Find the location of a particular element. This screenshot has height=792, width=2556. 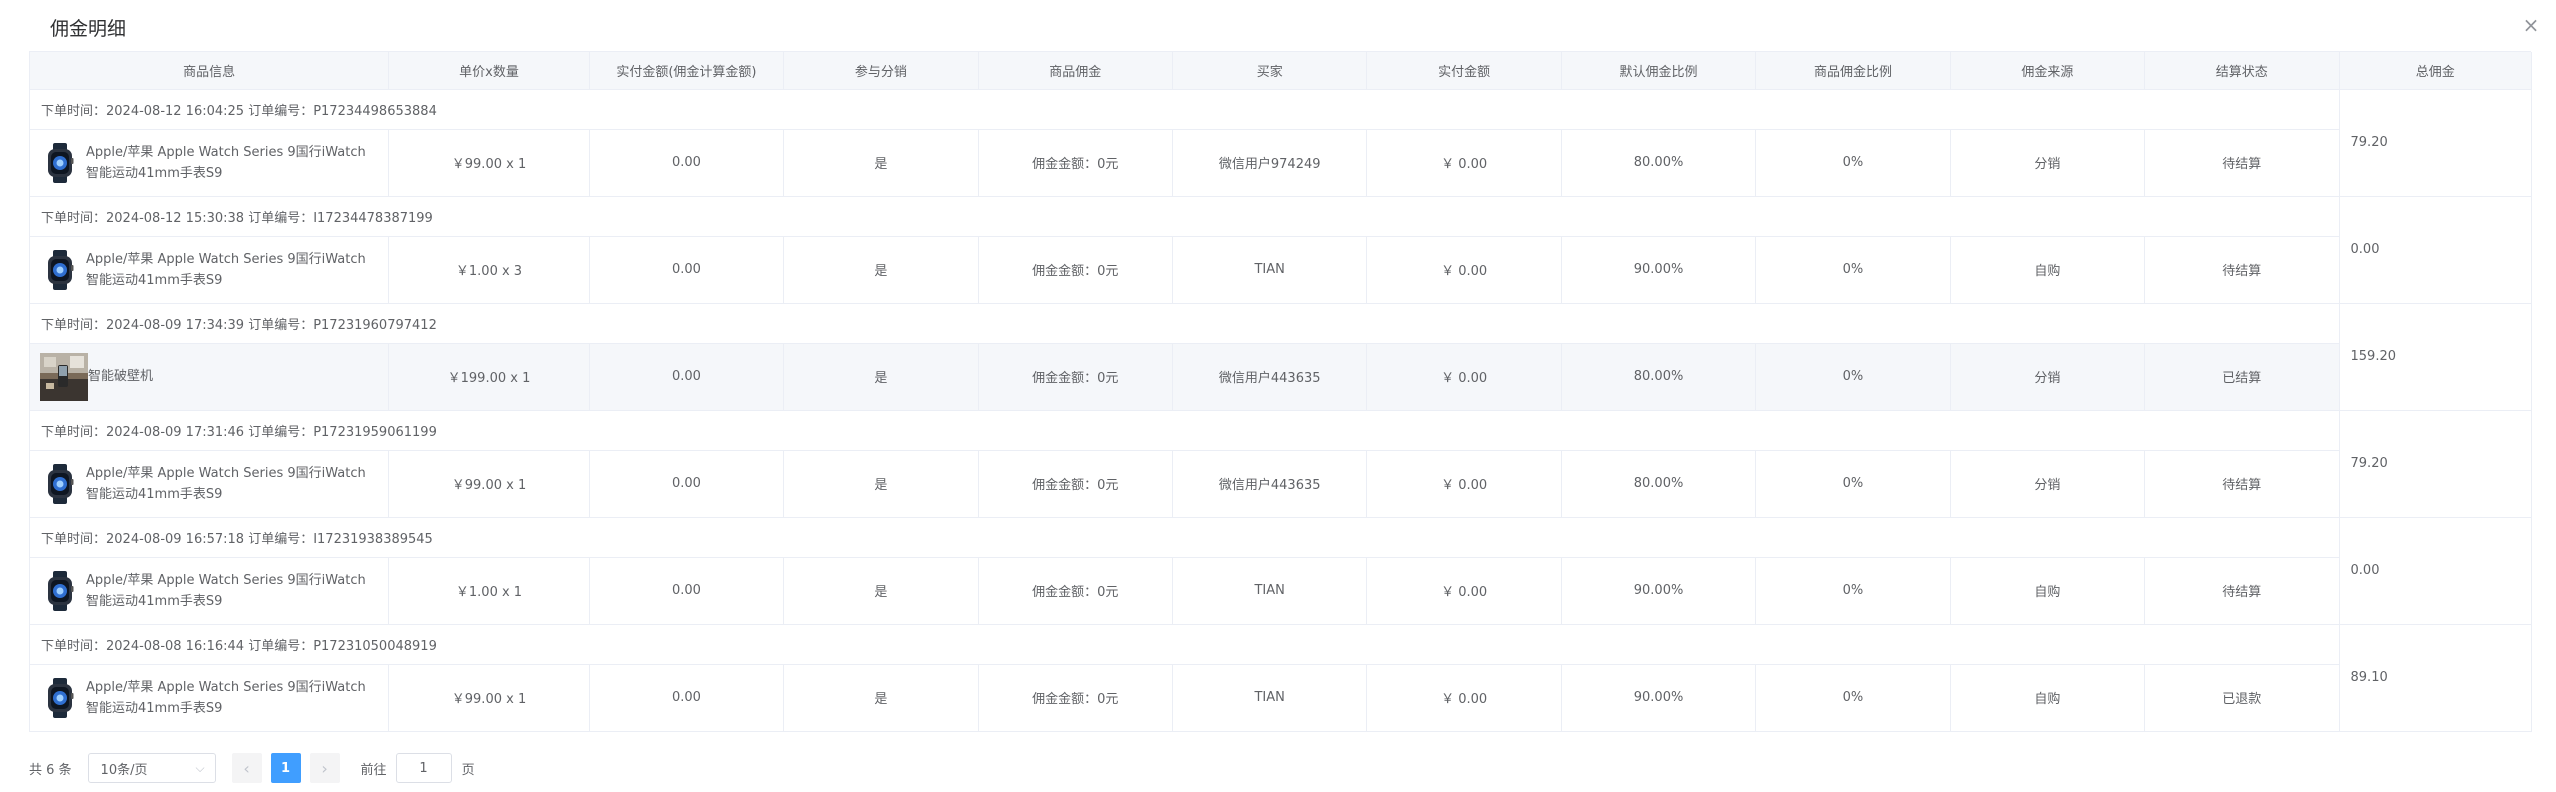

column-header: 商品佣金比例 is located at coordinates (1853, 71).